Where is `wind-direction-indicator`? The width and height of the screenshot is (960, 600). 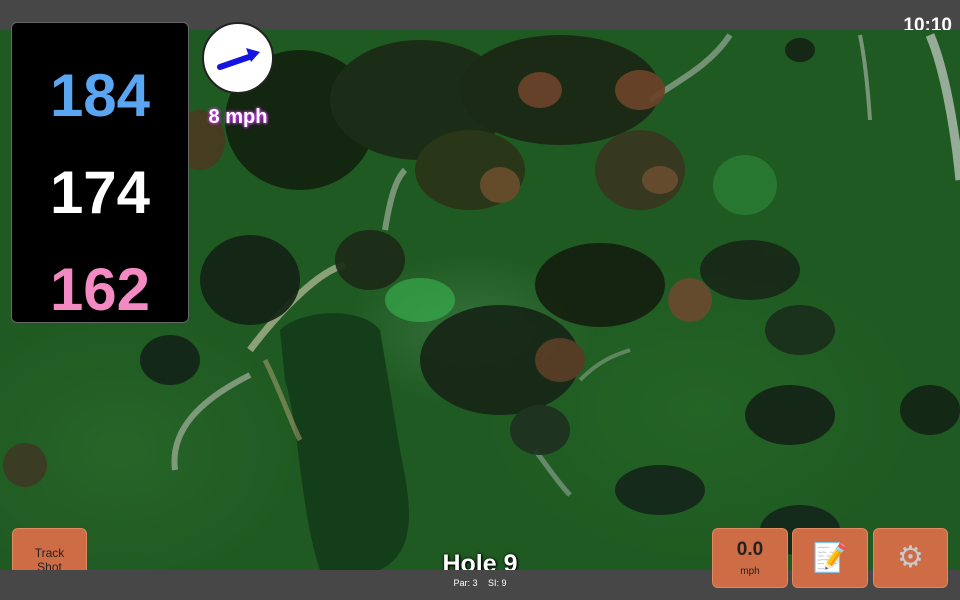 wind-direction-indicator is located at coordinates (238, 58).